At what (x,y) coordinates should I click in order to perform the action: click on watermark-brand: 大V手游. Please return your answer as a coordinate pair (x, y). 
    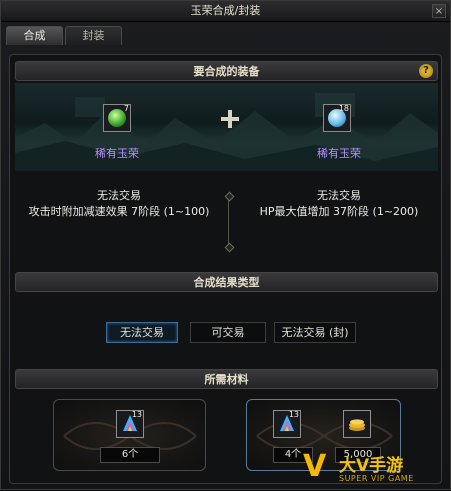
    Looking at the image, I should click on (371, 466).